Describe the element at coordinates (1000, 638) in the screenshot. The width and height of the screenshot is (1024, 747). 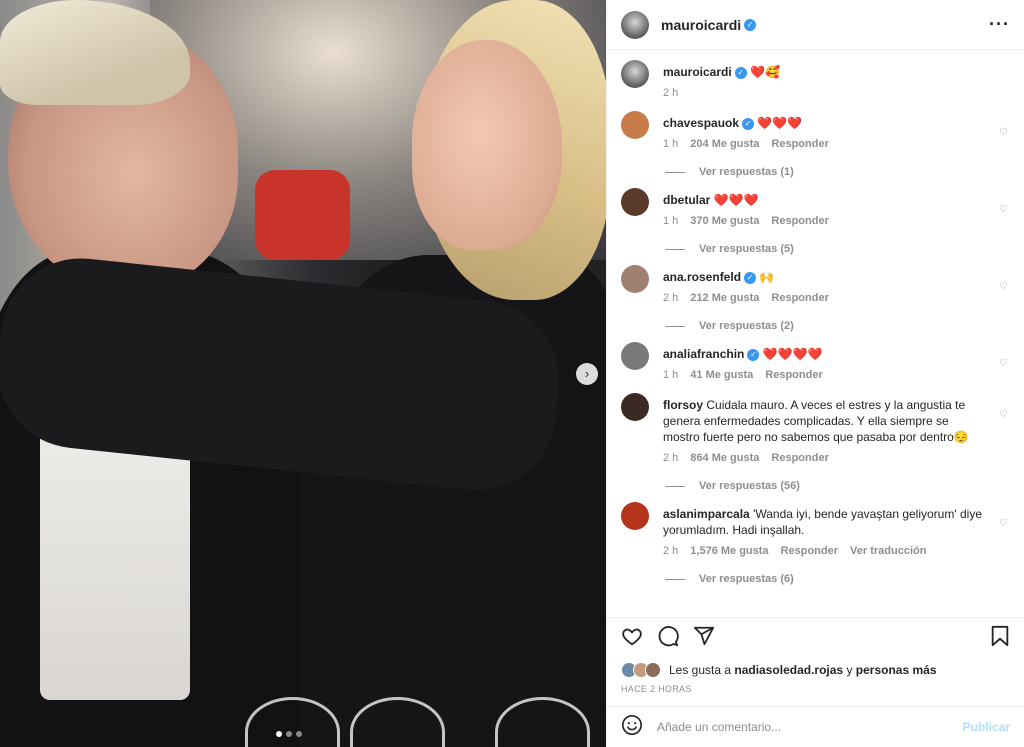
I see `bookmark-icon` at that location.